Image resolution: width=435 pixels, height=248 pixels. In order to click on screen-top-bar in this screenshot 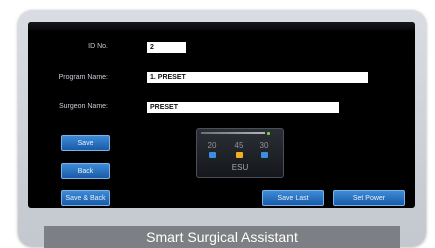, I will do `click(221, 26)`.